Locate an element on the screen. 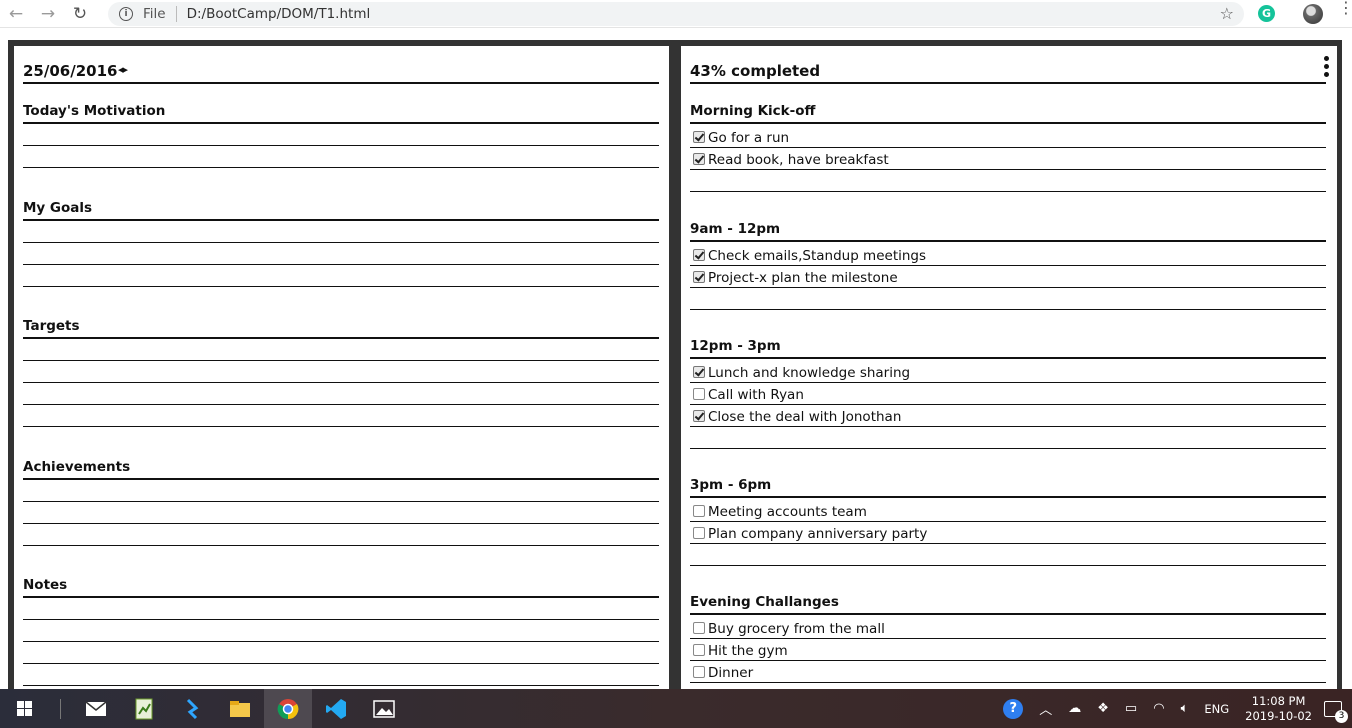  system-tray: ? ︿ ☁ ❖ ▭ ◠ 🔈︎ ENG 11:08 PM 2019-10-02 3 is located at coordinates (1173, 708).